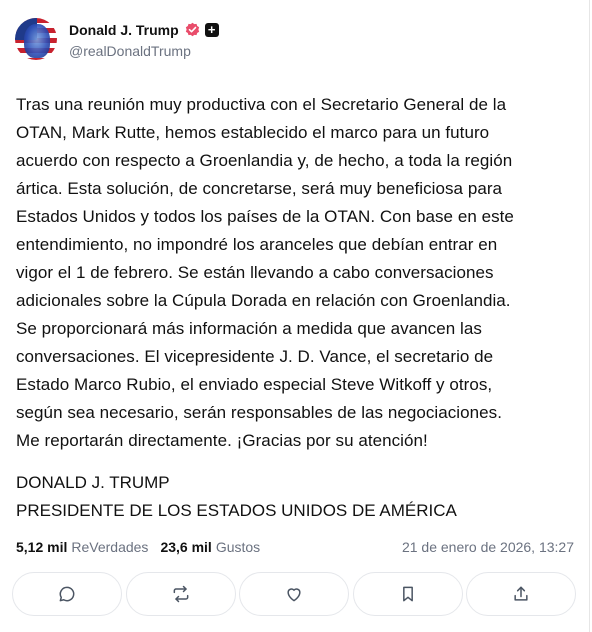 Image resolution: width=592 pixels, height=632 pixels. I want to click on author-display-name: Donald J. Trump, so click(124, 30).